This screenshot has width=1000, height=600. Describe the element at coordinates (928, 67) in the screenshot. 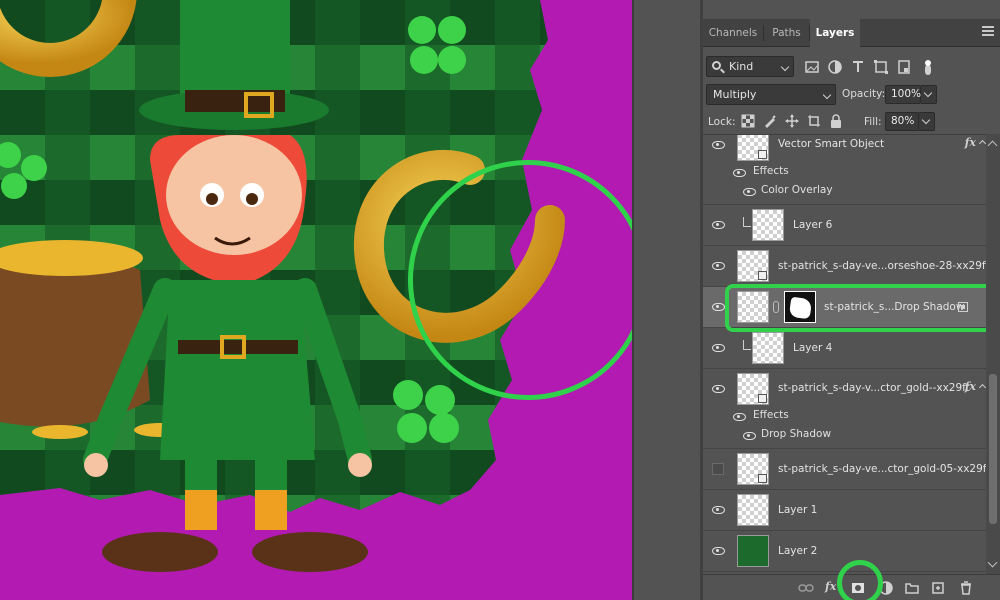

I see `filter-toggle-icon` at that location.